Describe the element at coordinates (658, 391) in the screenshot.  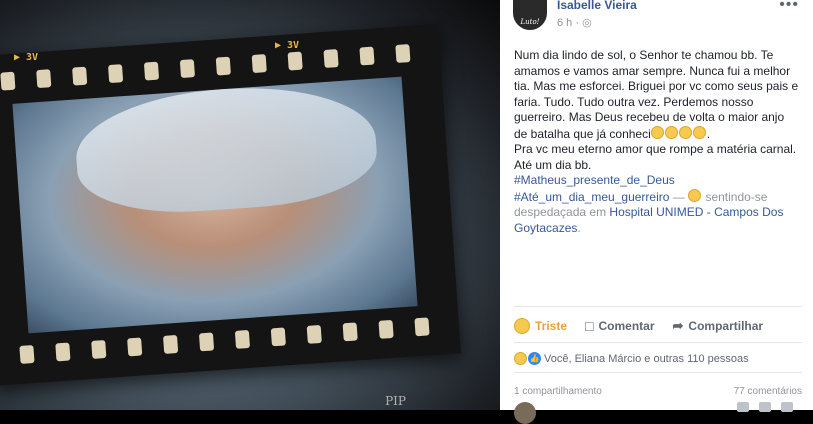
I see `counts-row: 1 compartilhamento 77 comentários` at that location.